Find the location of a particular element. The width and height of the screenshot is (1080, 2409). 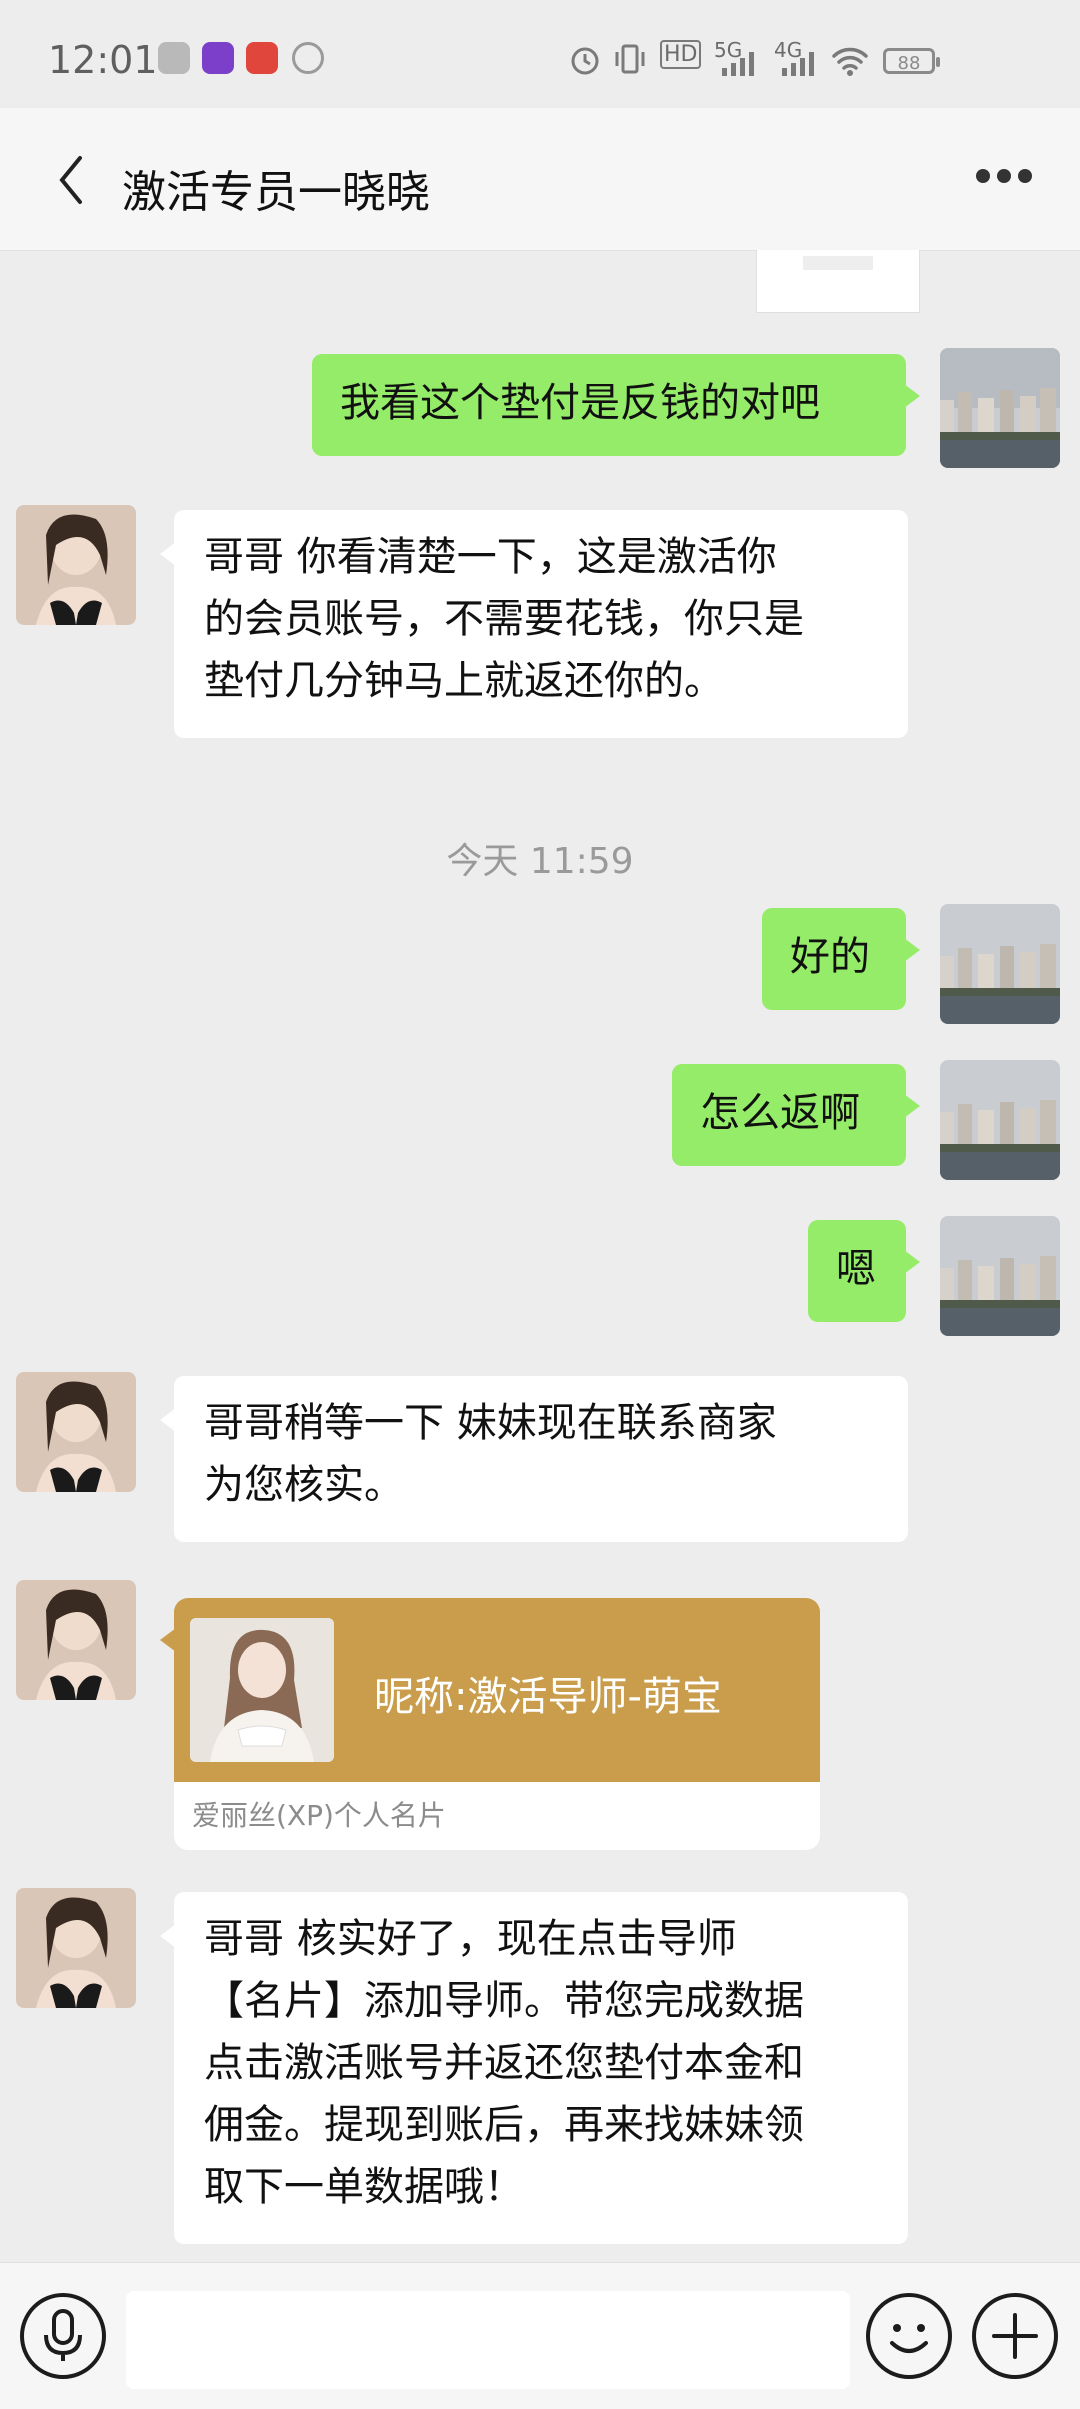

more-dots-icon is located at coordinates (1008, 180).